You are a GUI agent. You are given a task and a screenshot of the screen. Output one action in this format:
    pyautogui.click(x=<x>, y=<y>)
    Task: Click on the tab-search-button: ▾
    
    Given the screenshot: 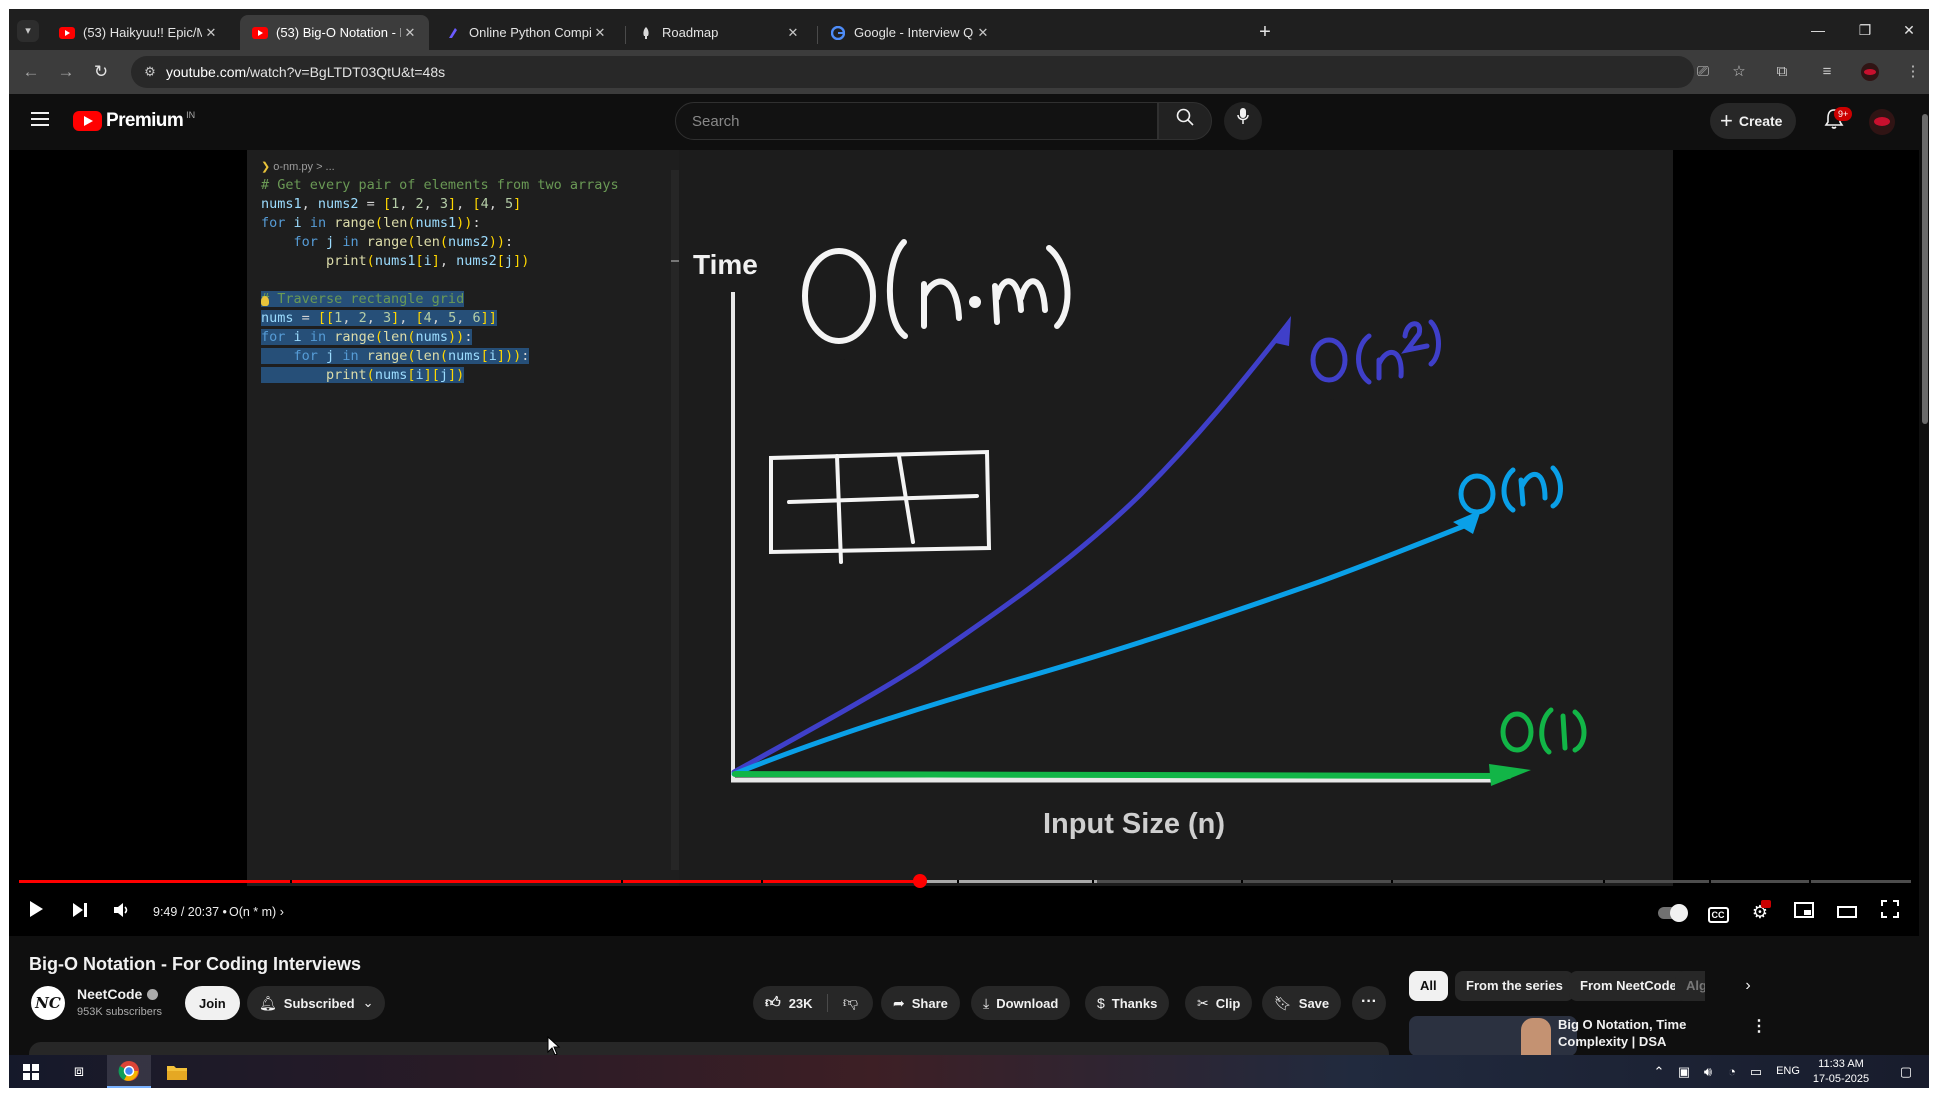 What is the action you would take?
    pyautogui.click(x=28, y=31)
    